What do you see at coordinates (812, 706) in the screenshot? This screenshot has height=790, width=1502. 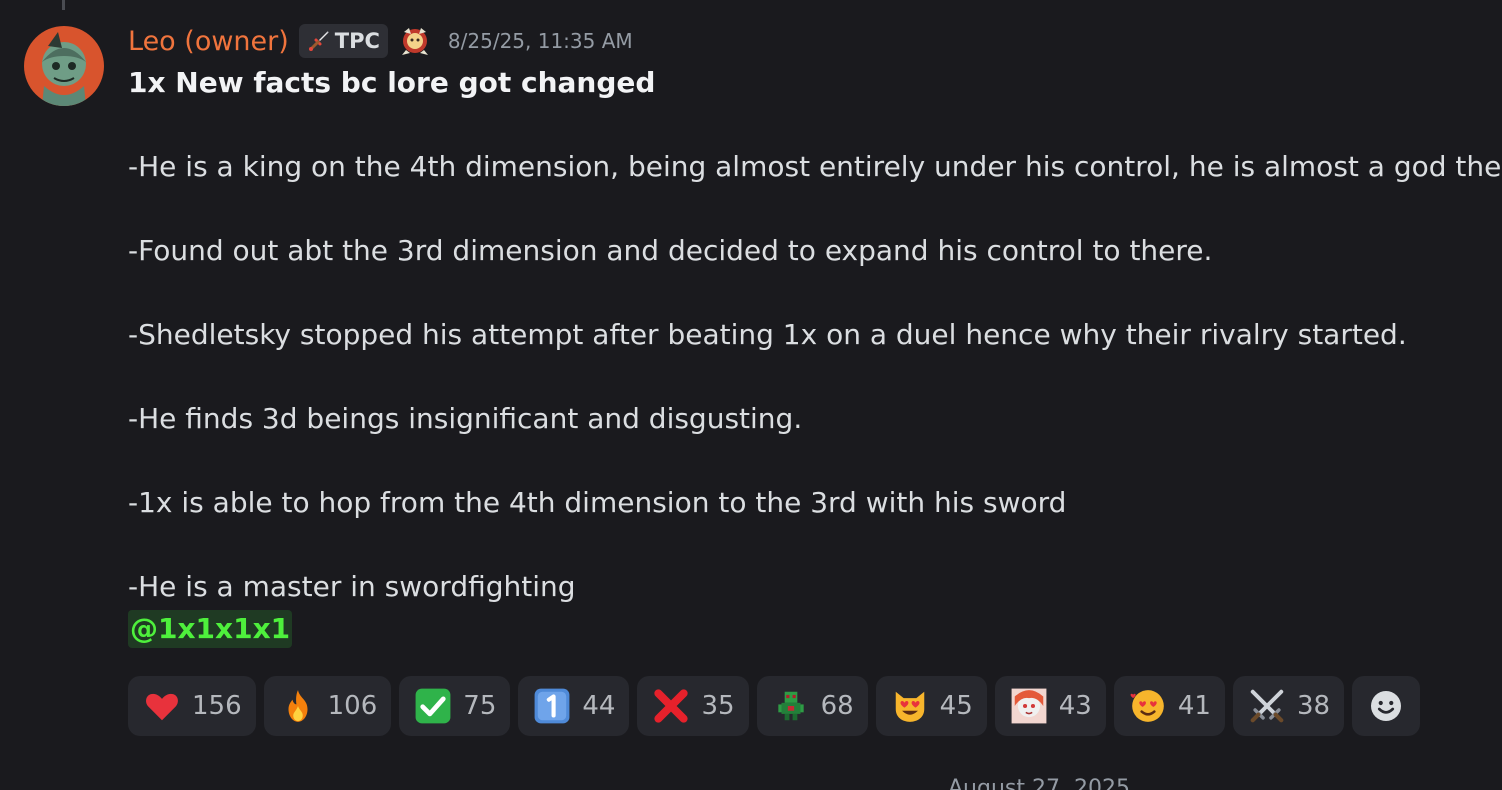 I see `reaction-green-creature: 68` at bounding box center [812, 706].